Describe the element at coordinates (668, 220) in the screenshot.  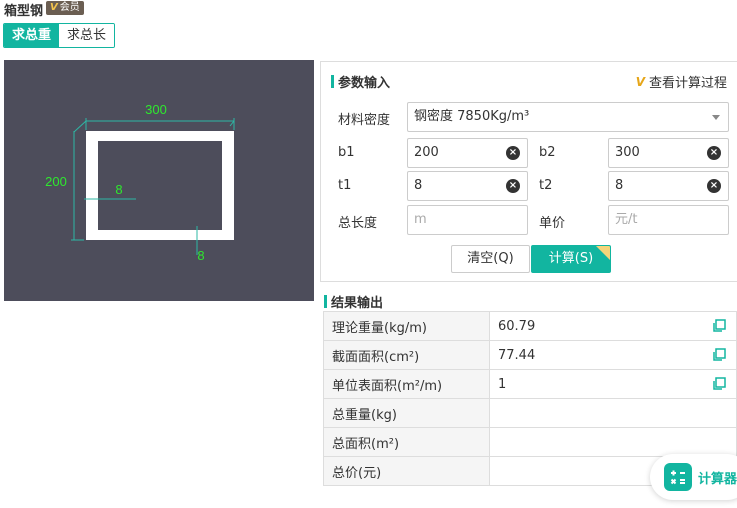
I see `price-input: 元/t` at that location.